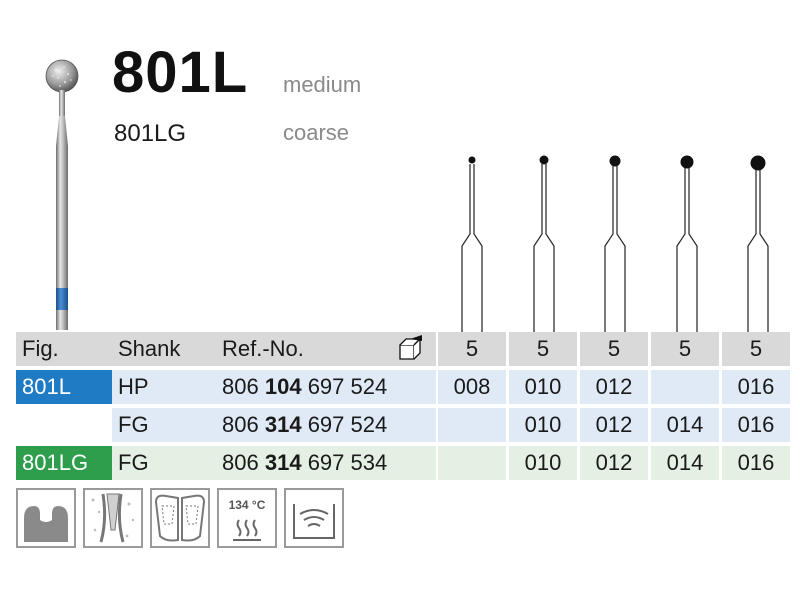  I want to click on row3-size-2: 010, so click(543, 463).